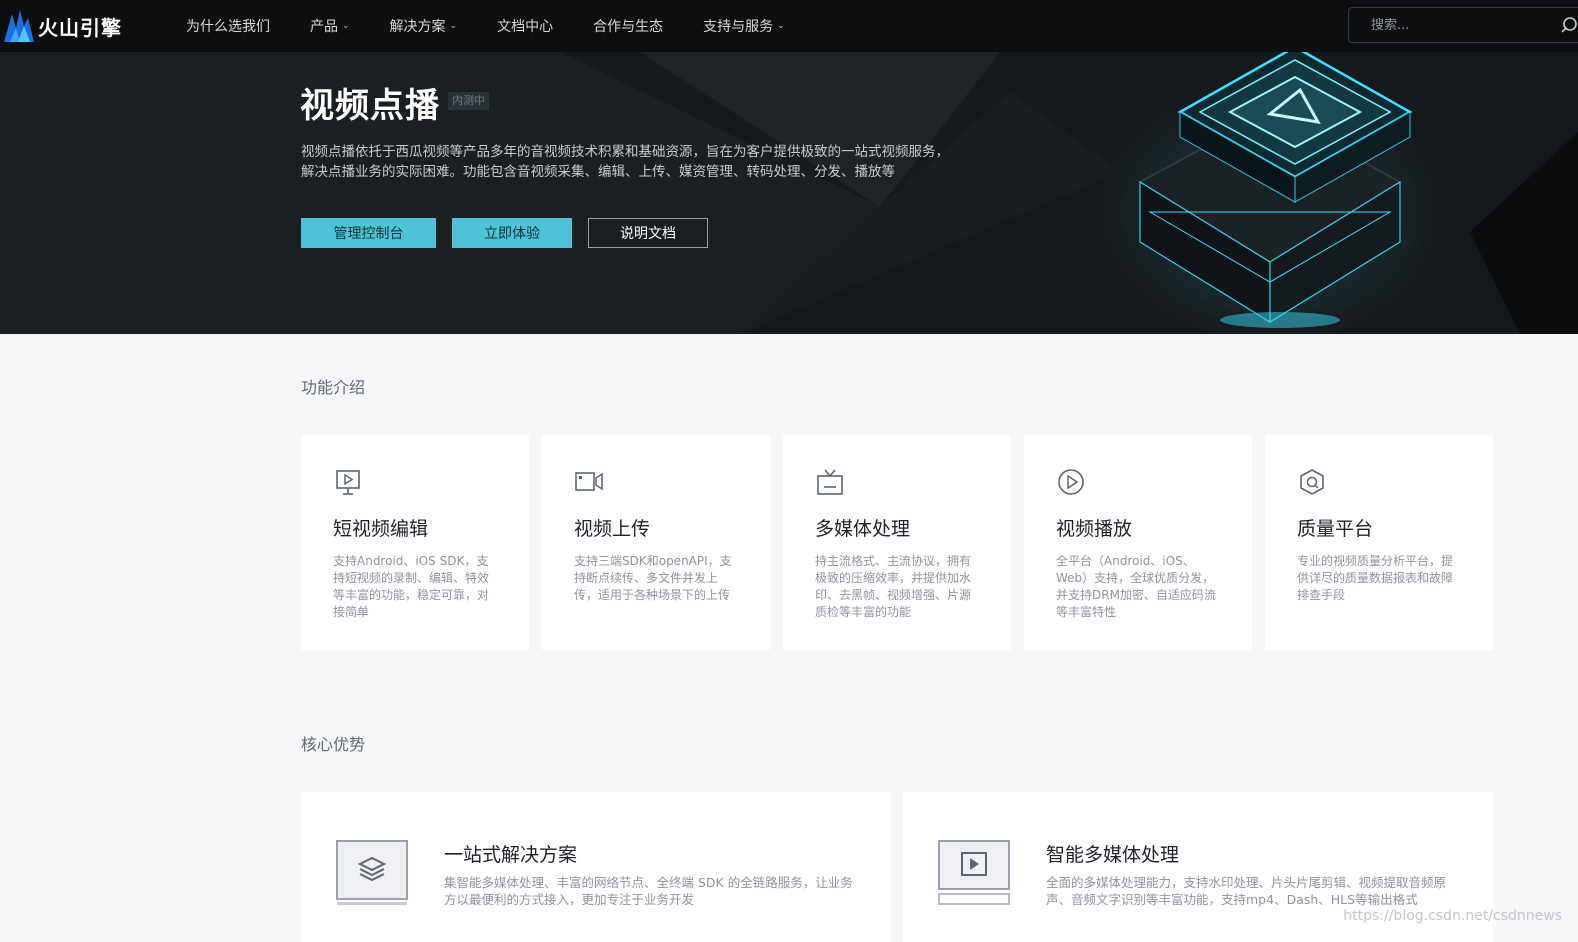 The height and width of the screenshot is (942, 1578). I want to click on search-box, so click(1463, 25).